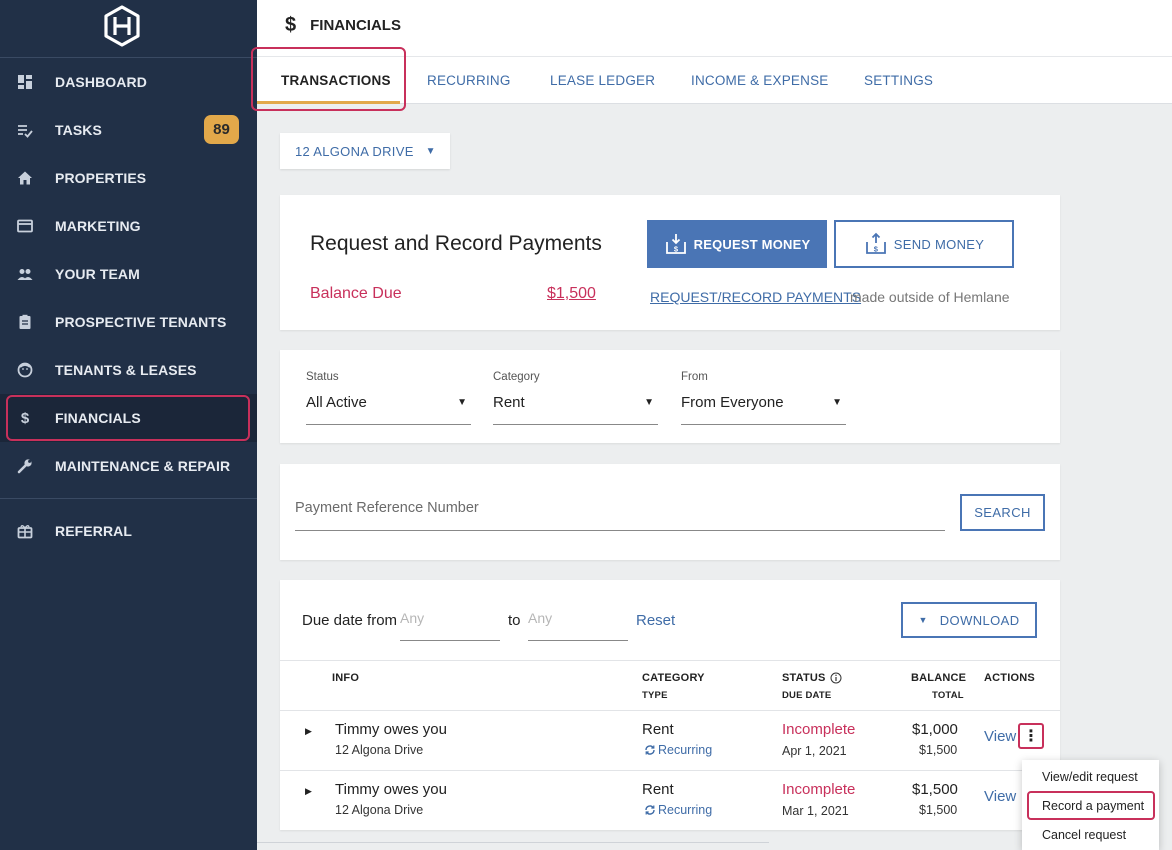 This screenshot has height=850, width=1172. I want to click on pagination-divider, so click(513, 842).